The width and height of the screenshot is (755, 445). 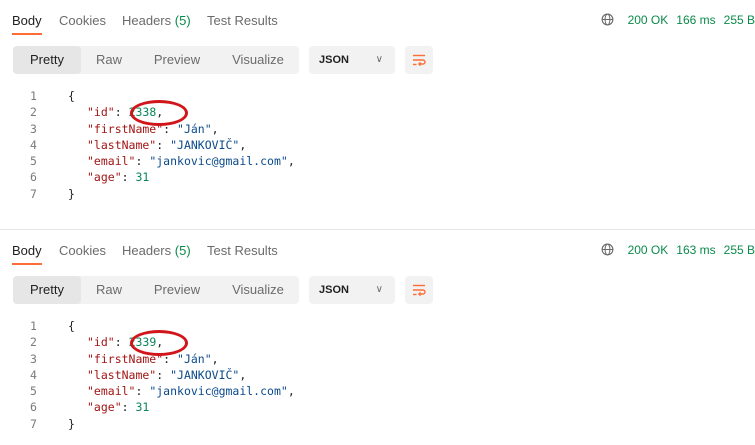 I want to click on code-line: 2 "id": 2339,, so click(x=97, y=342).